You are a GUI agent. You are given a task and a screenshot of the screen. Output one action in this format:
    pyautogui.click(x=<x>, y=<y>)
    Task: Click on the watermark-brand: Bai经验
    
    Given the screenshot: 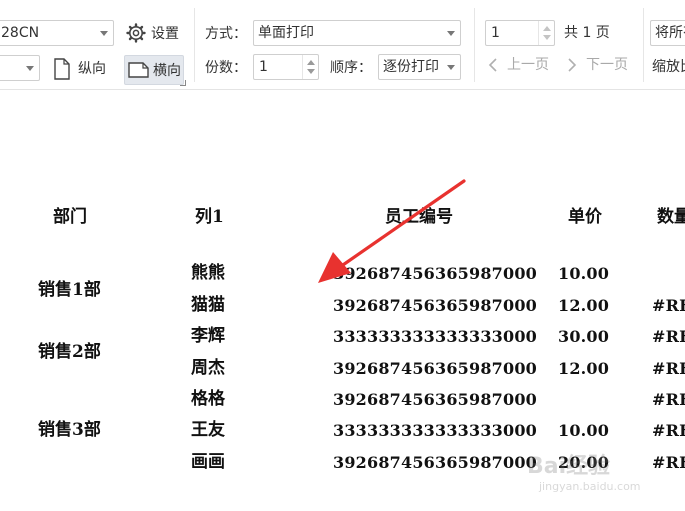 What is the action you would take?
    pyautogui.click(x=569, y=466)
    